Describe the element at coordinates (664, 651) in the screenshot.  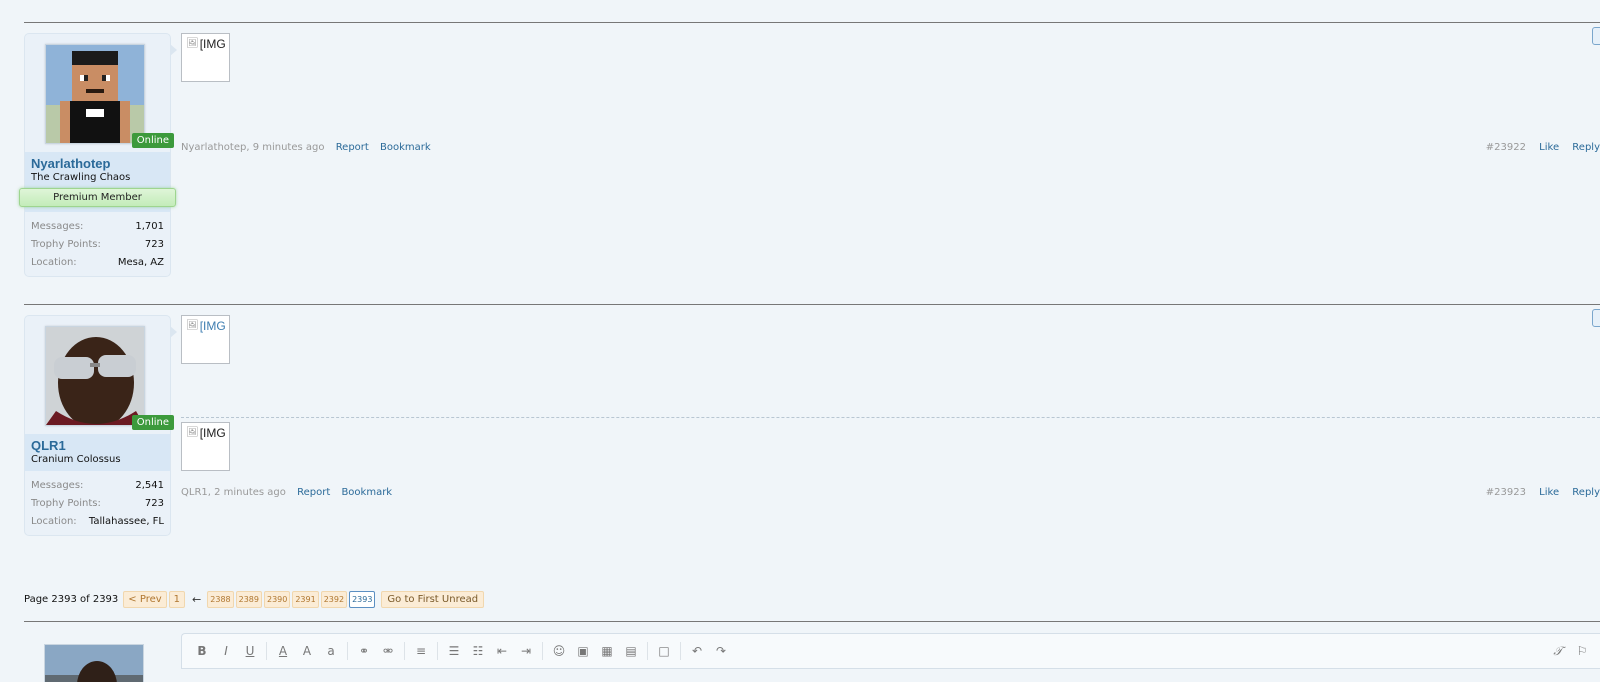
I see `save-draft-icon: □` at that location.